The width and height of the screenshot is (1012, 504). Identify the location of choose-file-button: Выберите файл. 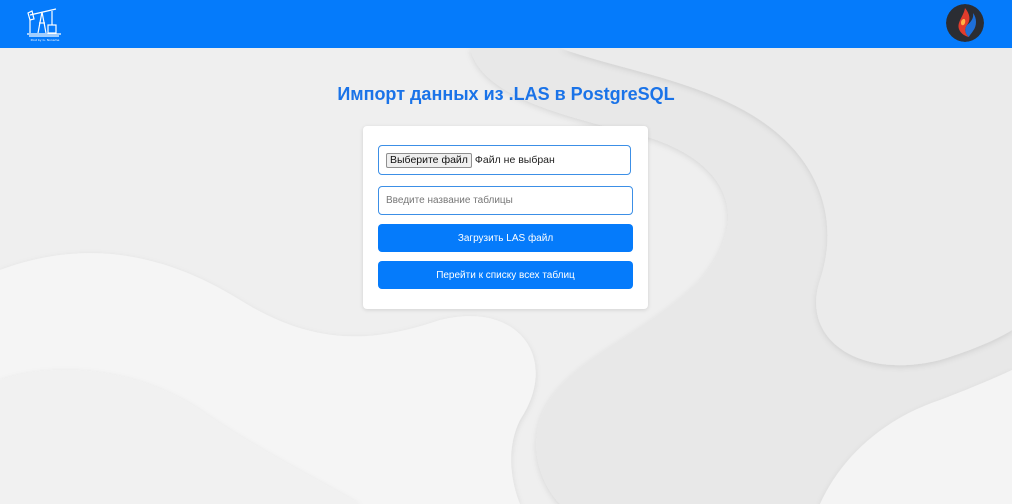
(429, 160).